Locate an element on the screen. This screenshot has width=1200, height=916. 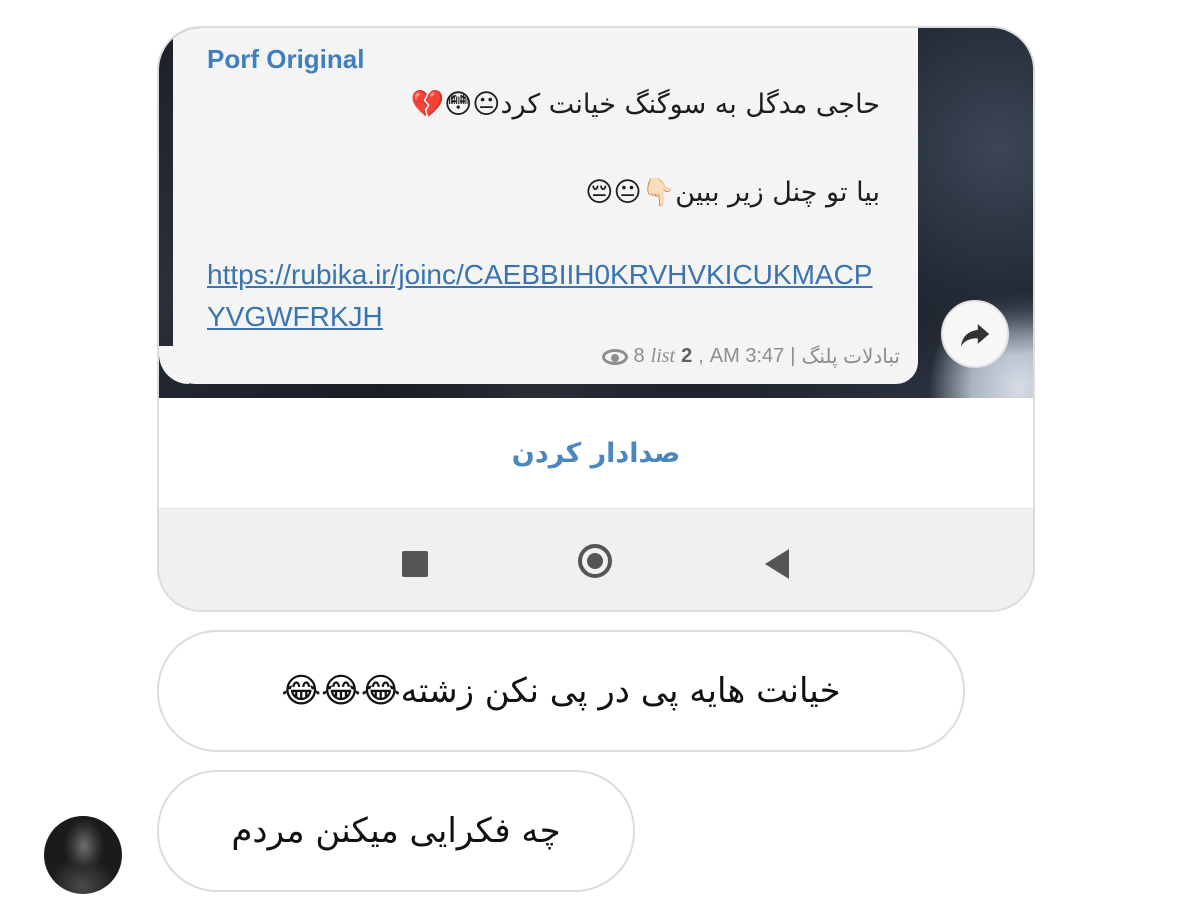
forward-button is located at coordinates (975, 334).